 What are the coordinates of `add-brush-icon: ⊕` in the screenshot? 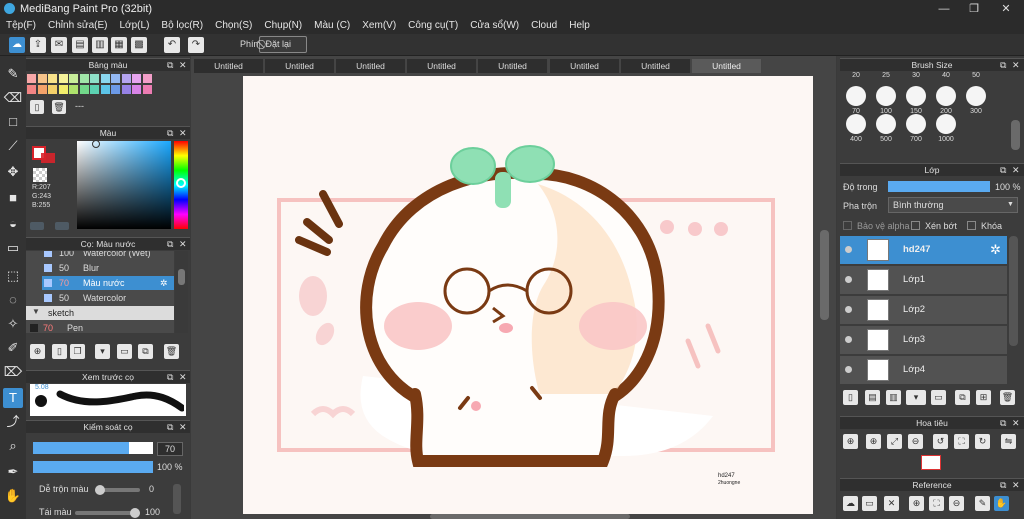 It's located at (37, 351).